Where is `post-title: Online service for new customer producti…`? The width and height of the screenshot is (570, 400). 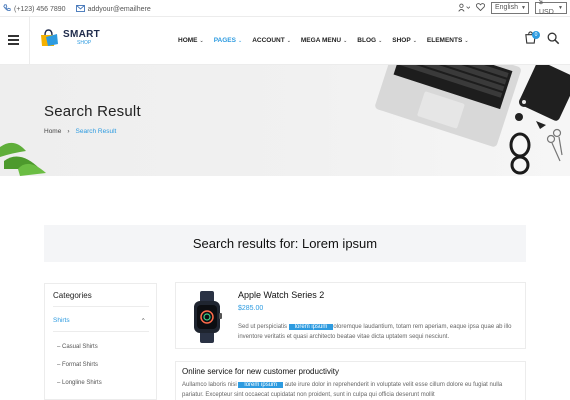
post-title: Online service for new customer producti… is located at coordinates (260, 371).